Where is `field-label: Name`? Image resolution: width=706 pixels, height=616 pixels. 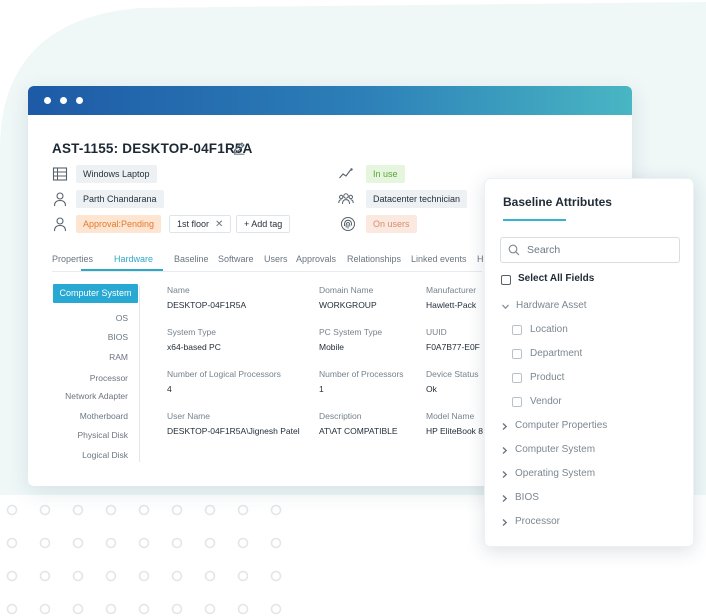 field-label: Name is located at coordinates (178, 290).